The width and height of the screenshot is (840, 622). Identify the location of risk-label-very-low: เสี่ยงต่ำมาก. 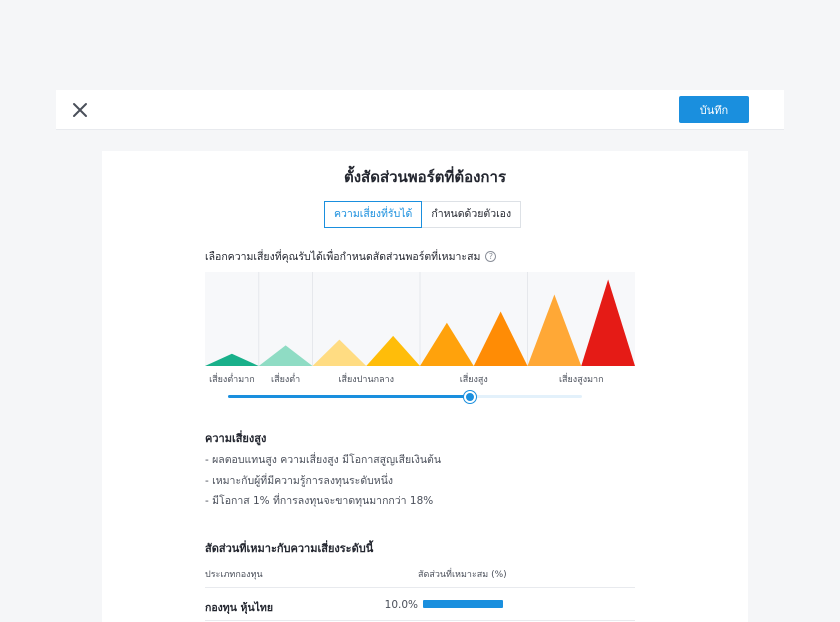
(232, 380).